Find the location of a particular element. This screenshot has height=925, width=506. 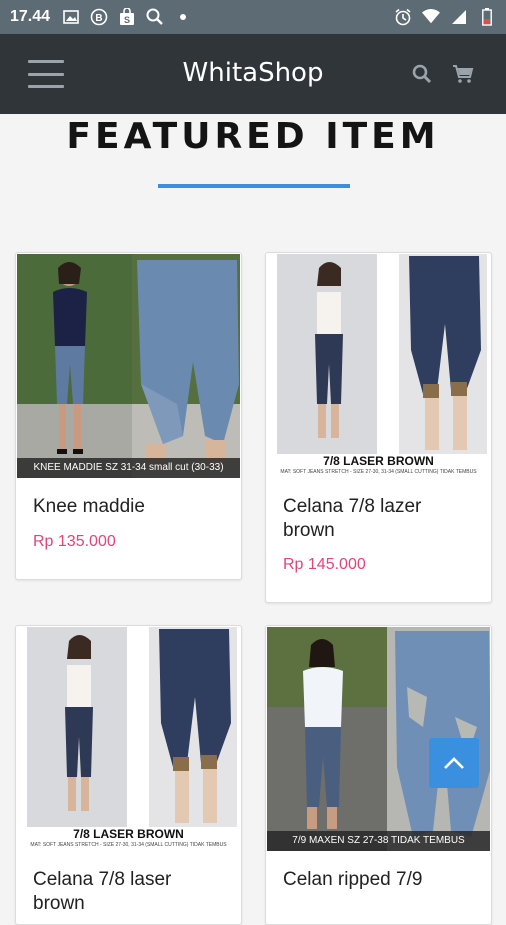

product-name: Celana 7/8 lazer brown is located at coordinates (378, 519).